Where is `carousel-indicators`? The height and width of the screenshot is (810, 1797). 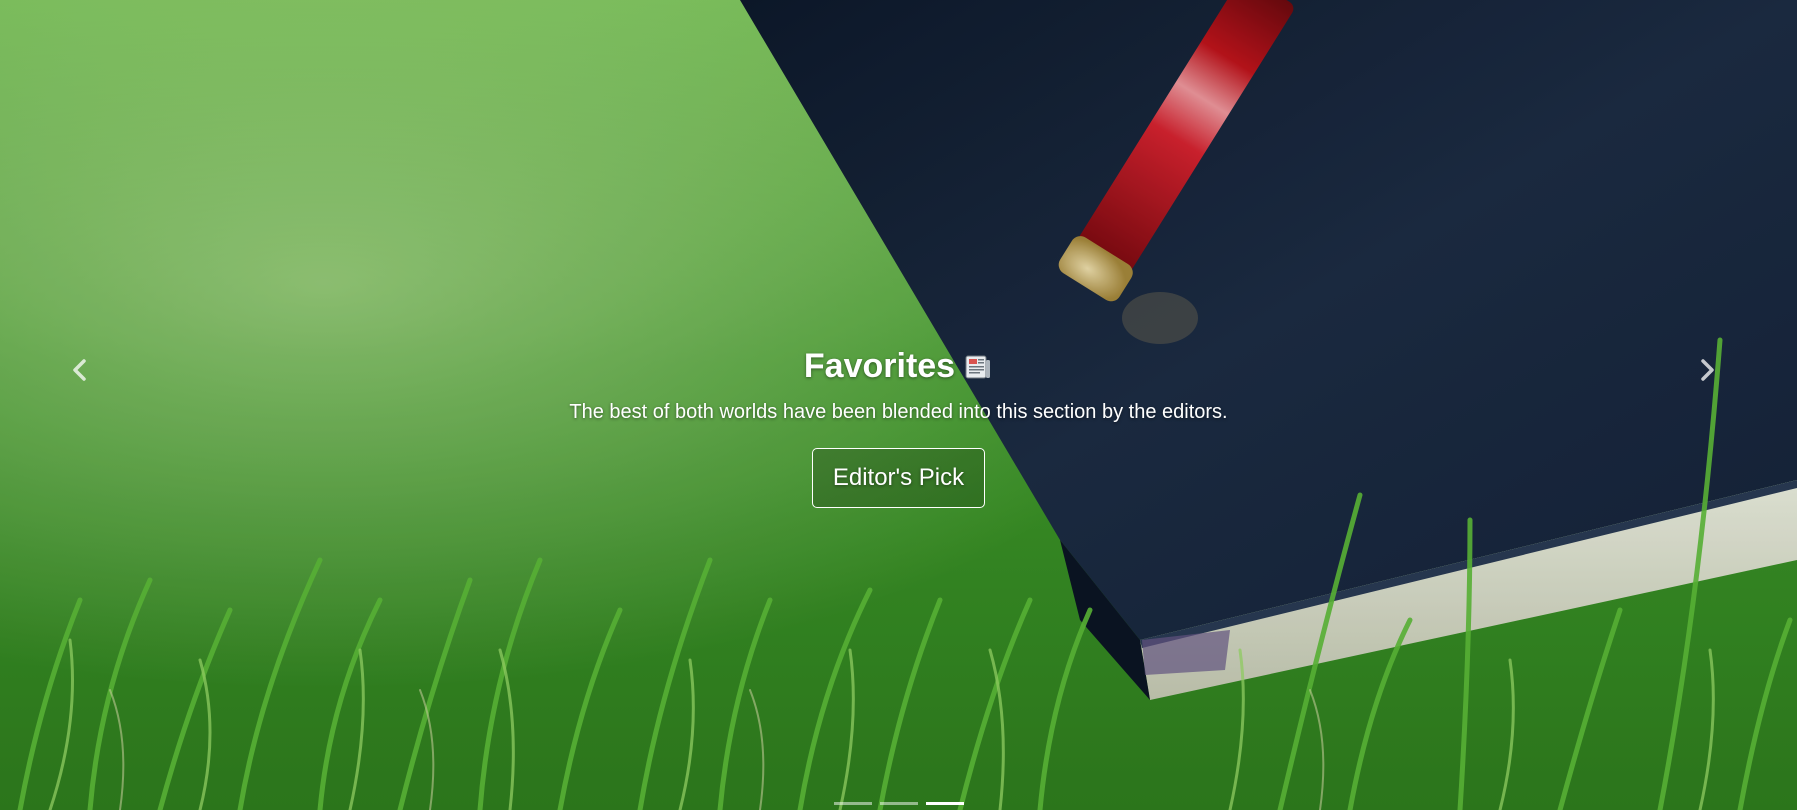 carousel-indicators is located at coordinates (898, 803).